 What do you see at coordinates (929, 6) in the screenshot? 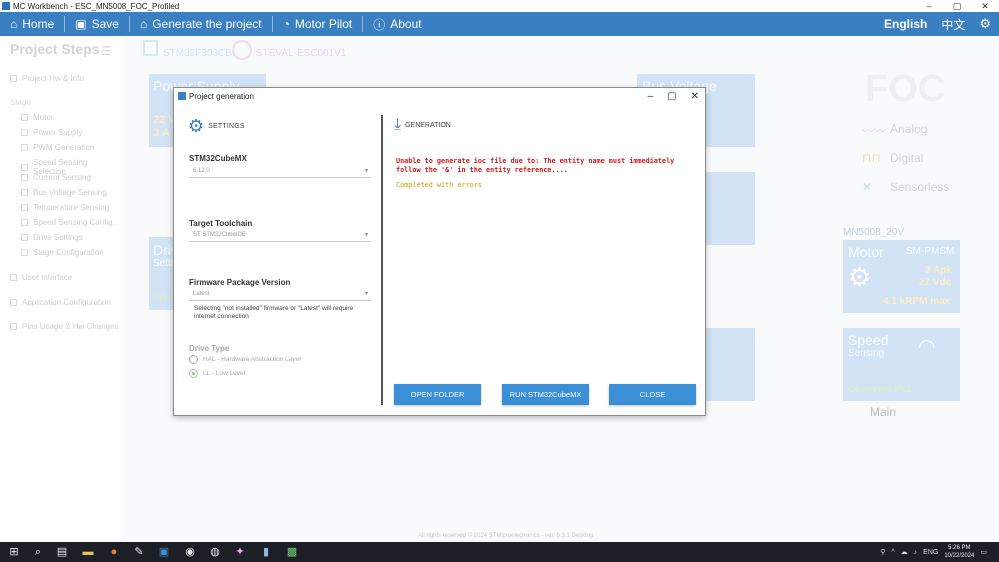
I see `minimize-button: –` at bounding box center [929, 6].